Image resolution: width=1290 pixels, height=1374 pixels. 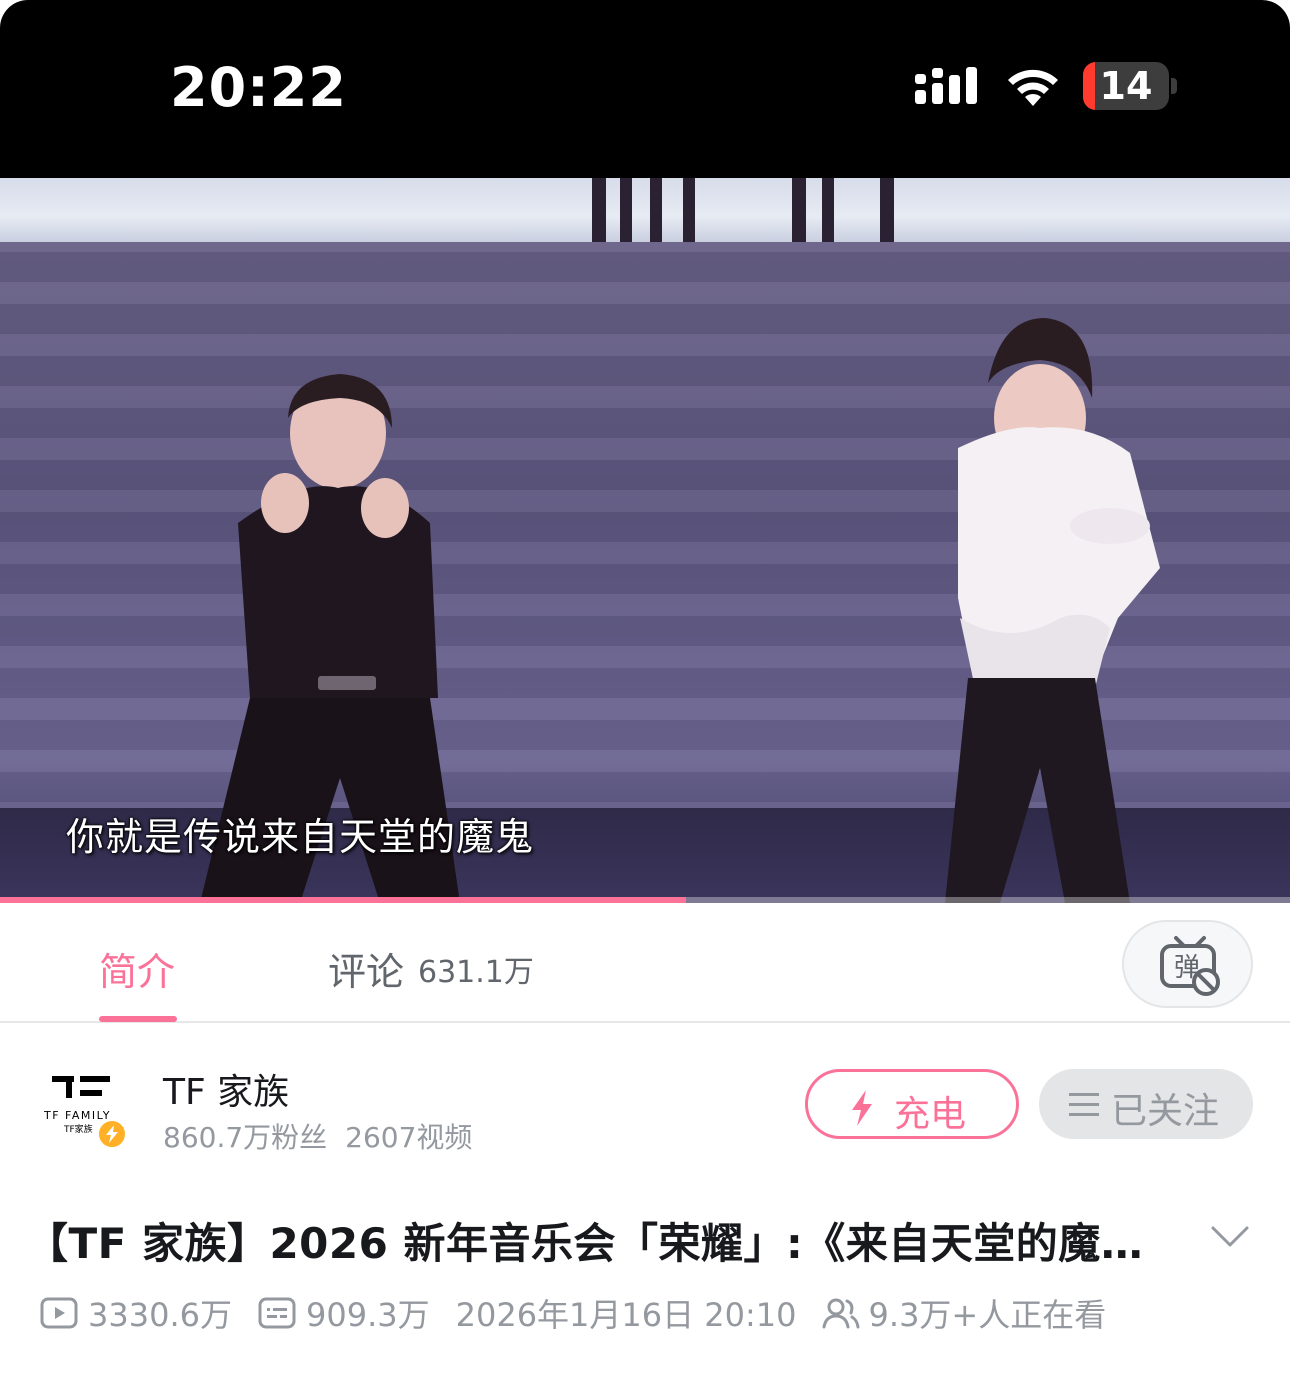 What do you see at coordinates (930, 1114) in the screenshot?
I see `charge-label: 充电` at bounding box center [930, 1114].